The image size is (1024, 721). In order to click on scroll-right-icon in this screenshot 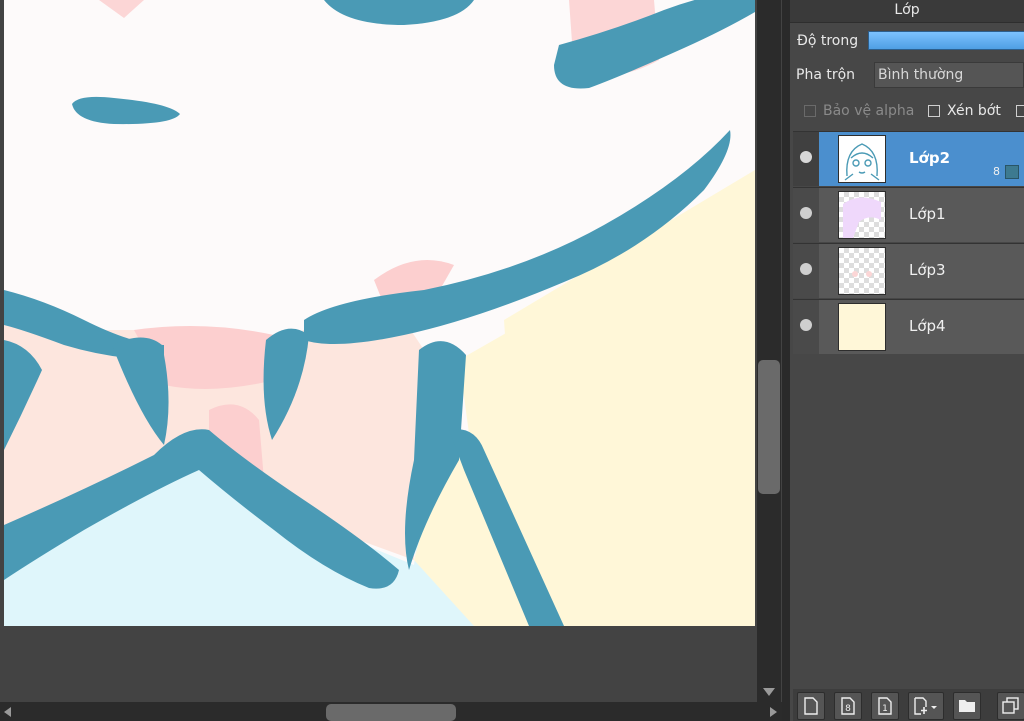, I will do `click(773, 712)`.